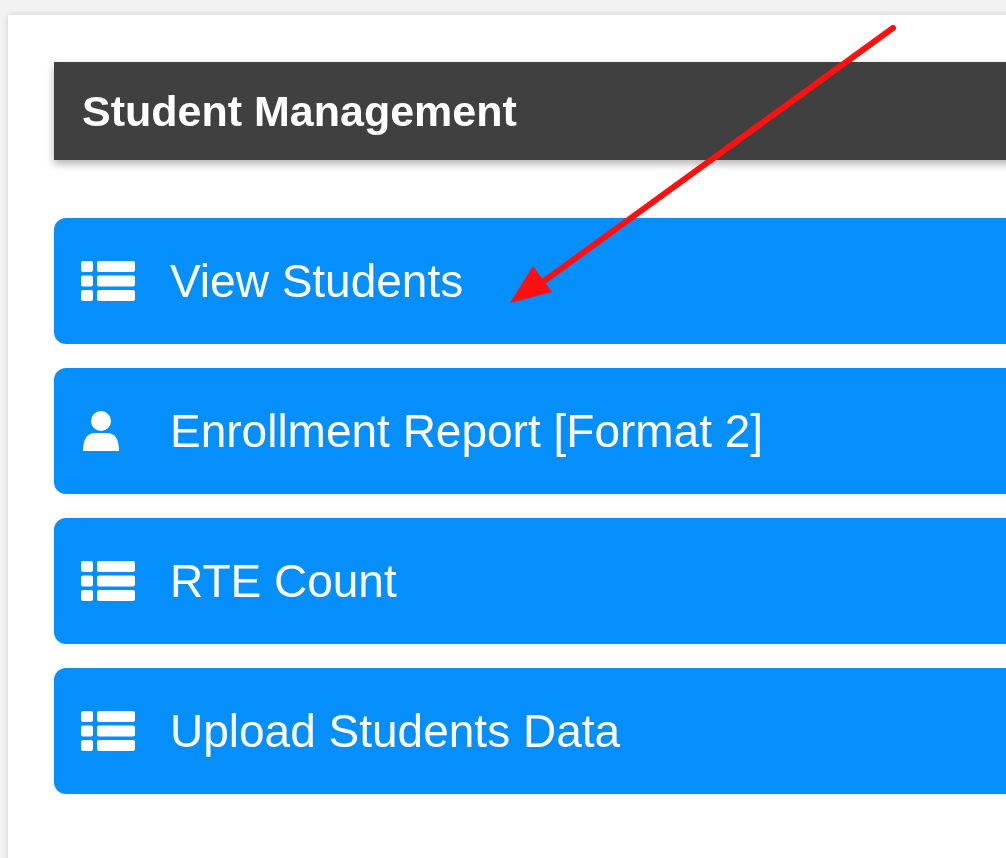 The image size is (1006, 858). I want to click on menu-item: RTE Count, so click(530, 581).